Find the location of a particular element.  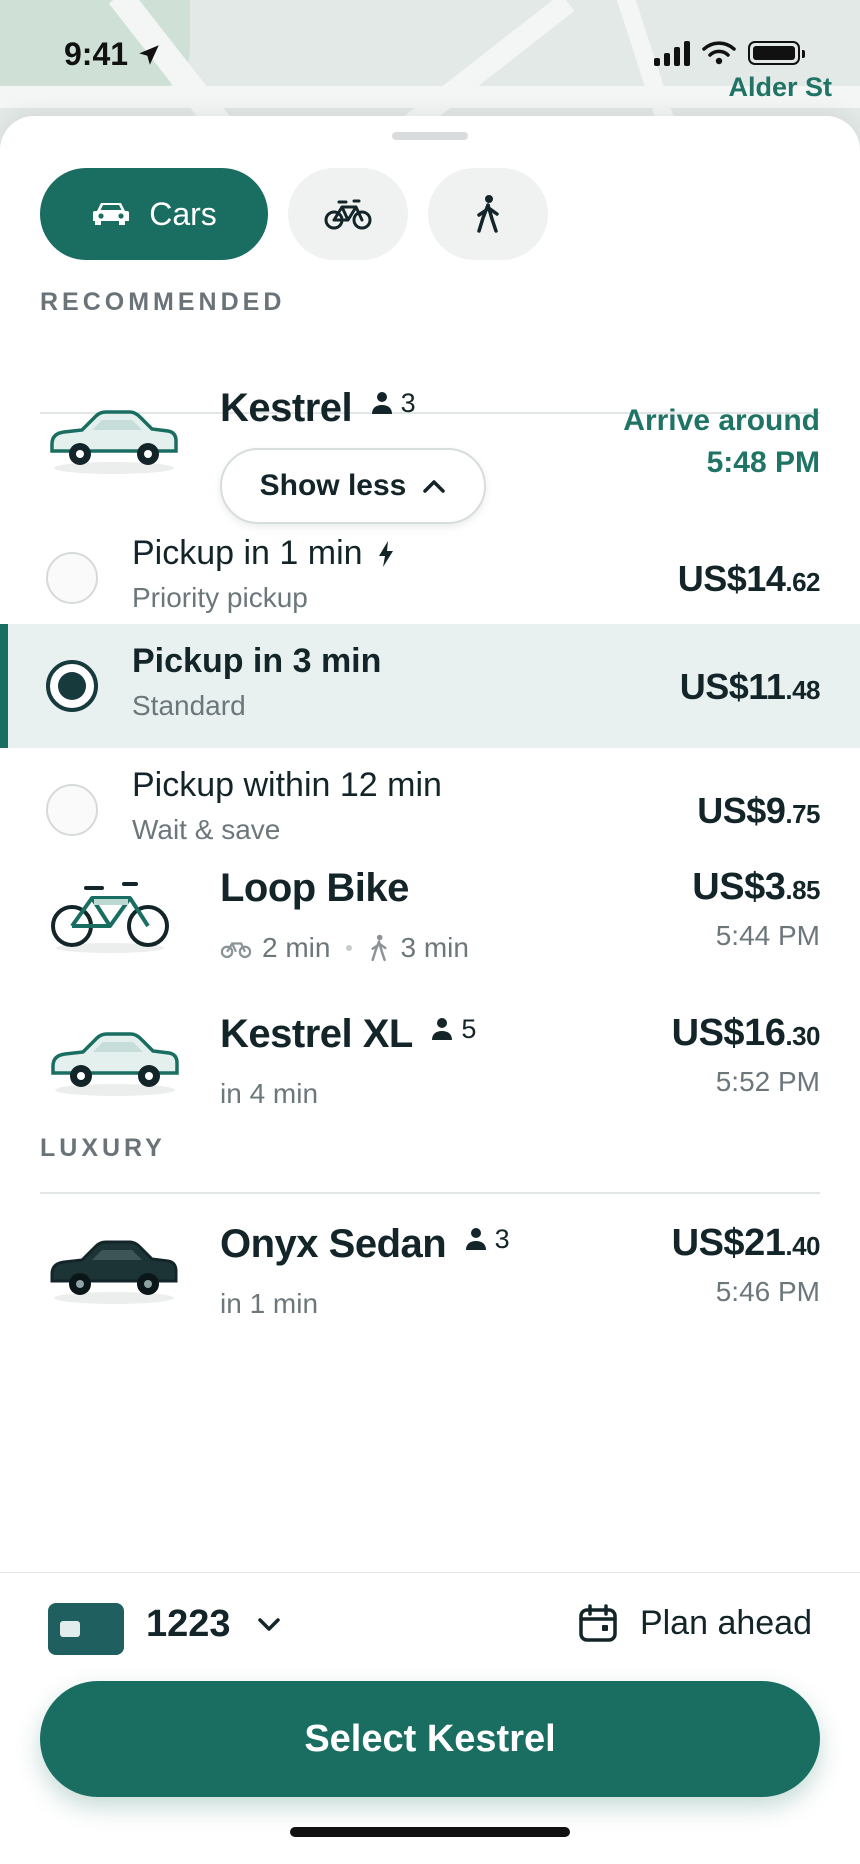

onyx-title: Onyx Sedan 3 is located at coordinates (365, 1244).